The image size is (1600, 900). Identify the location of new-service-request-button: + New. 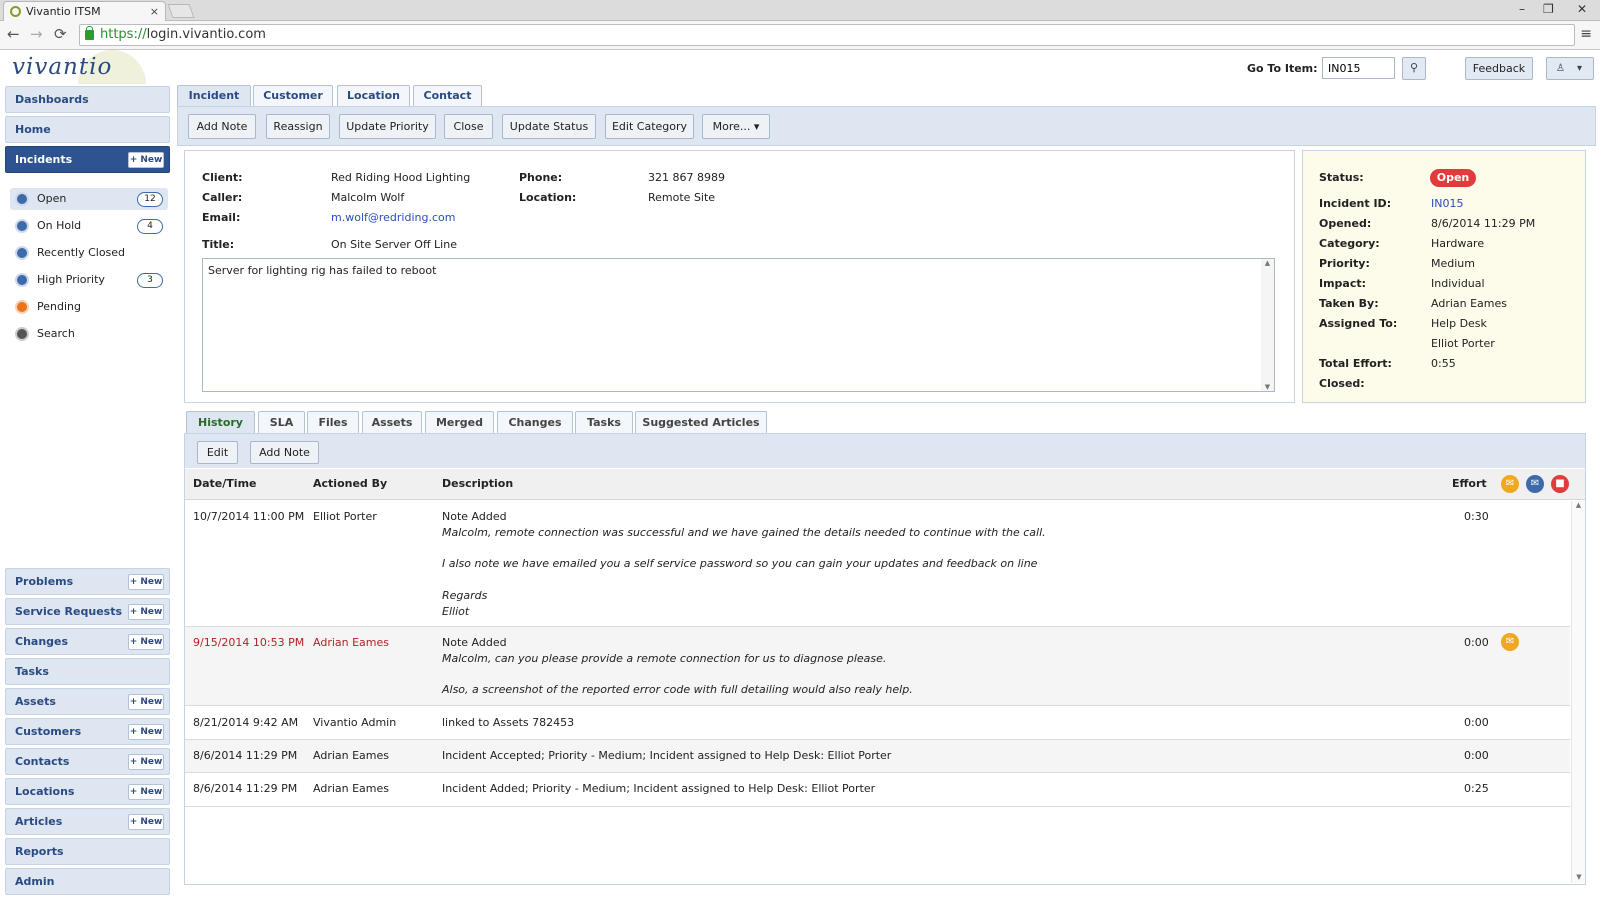
(146, 612).